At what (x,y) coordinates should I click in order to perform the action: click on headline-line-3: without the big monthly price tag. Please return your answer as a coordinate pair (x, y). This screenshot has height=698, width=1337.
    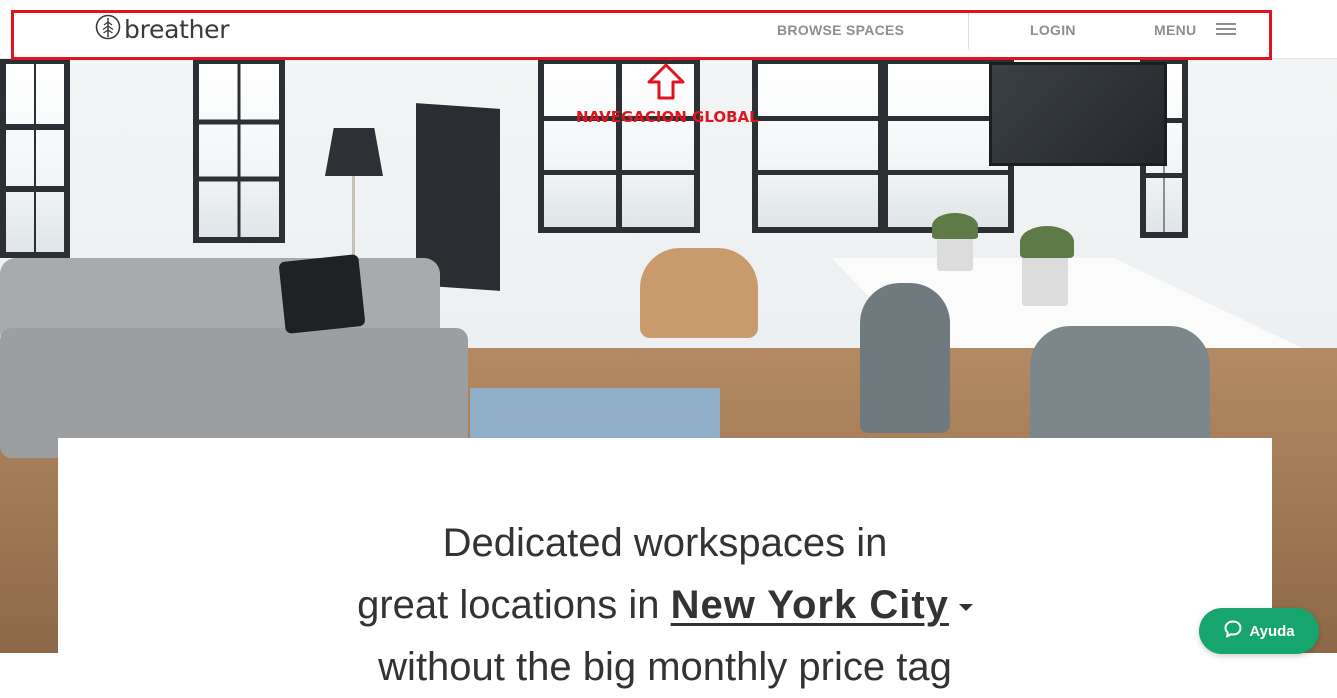
    Looking at the image, I should click on (665, 667).